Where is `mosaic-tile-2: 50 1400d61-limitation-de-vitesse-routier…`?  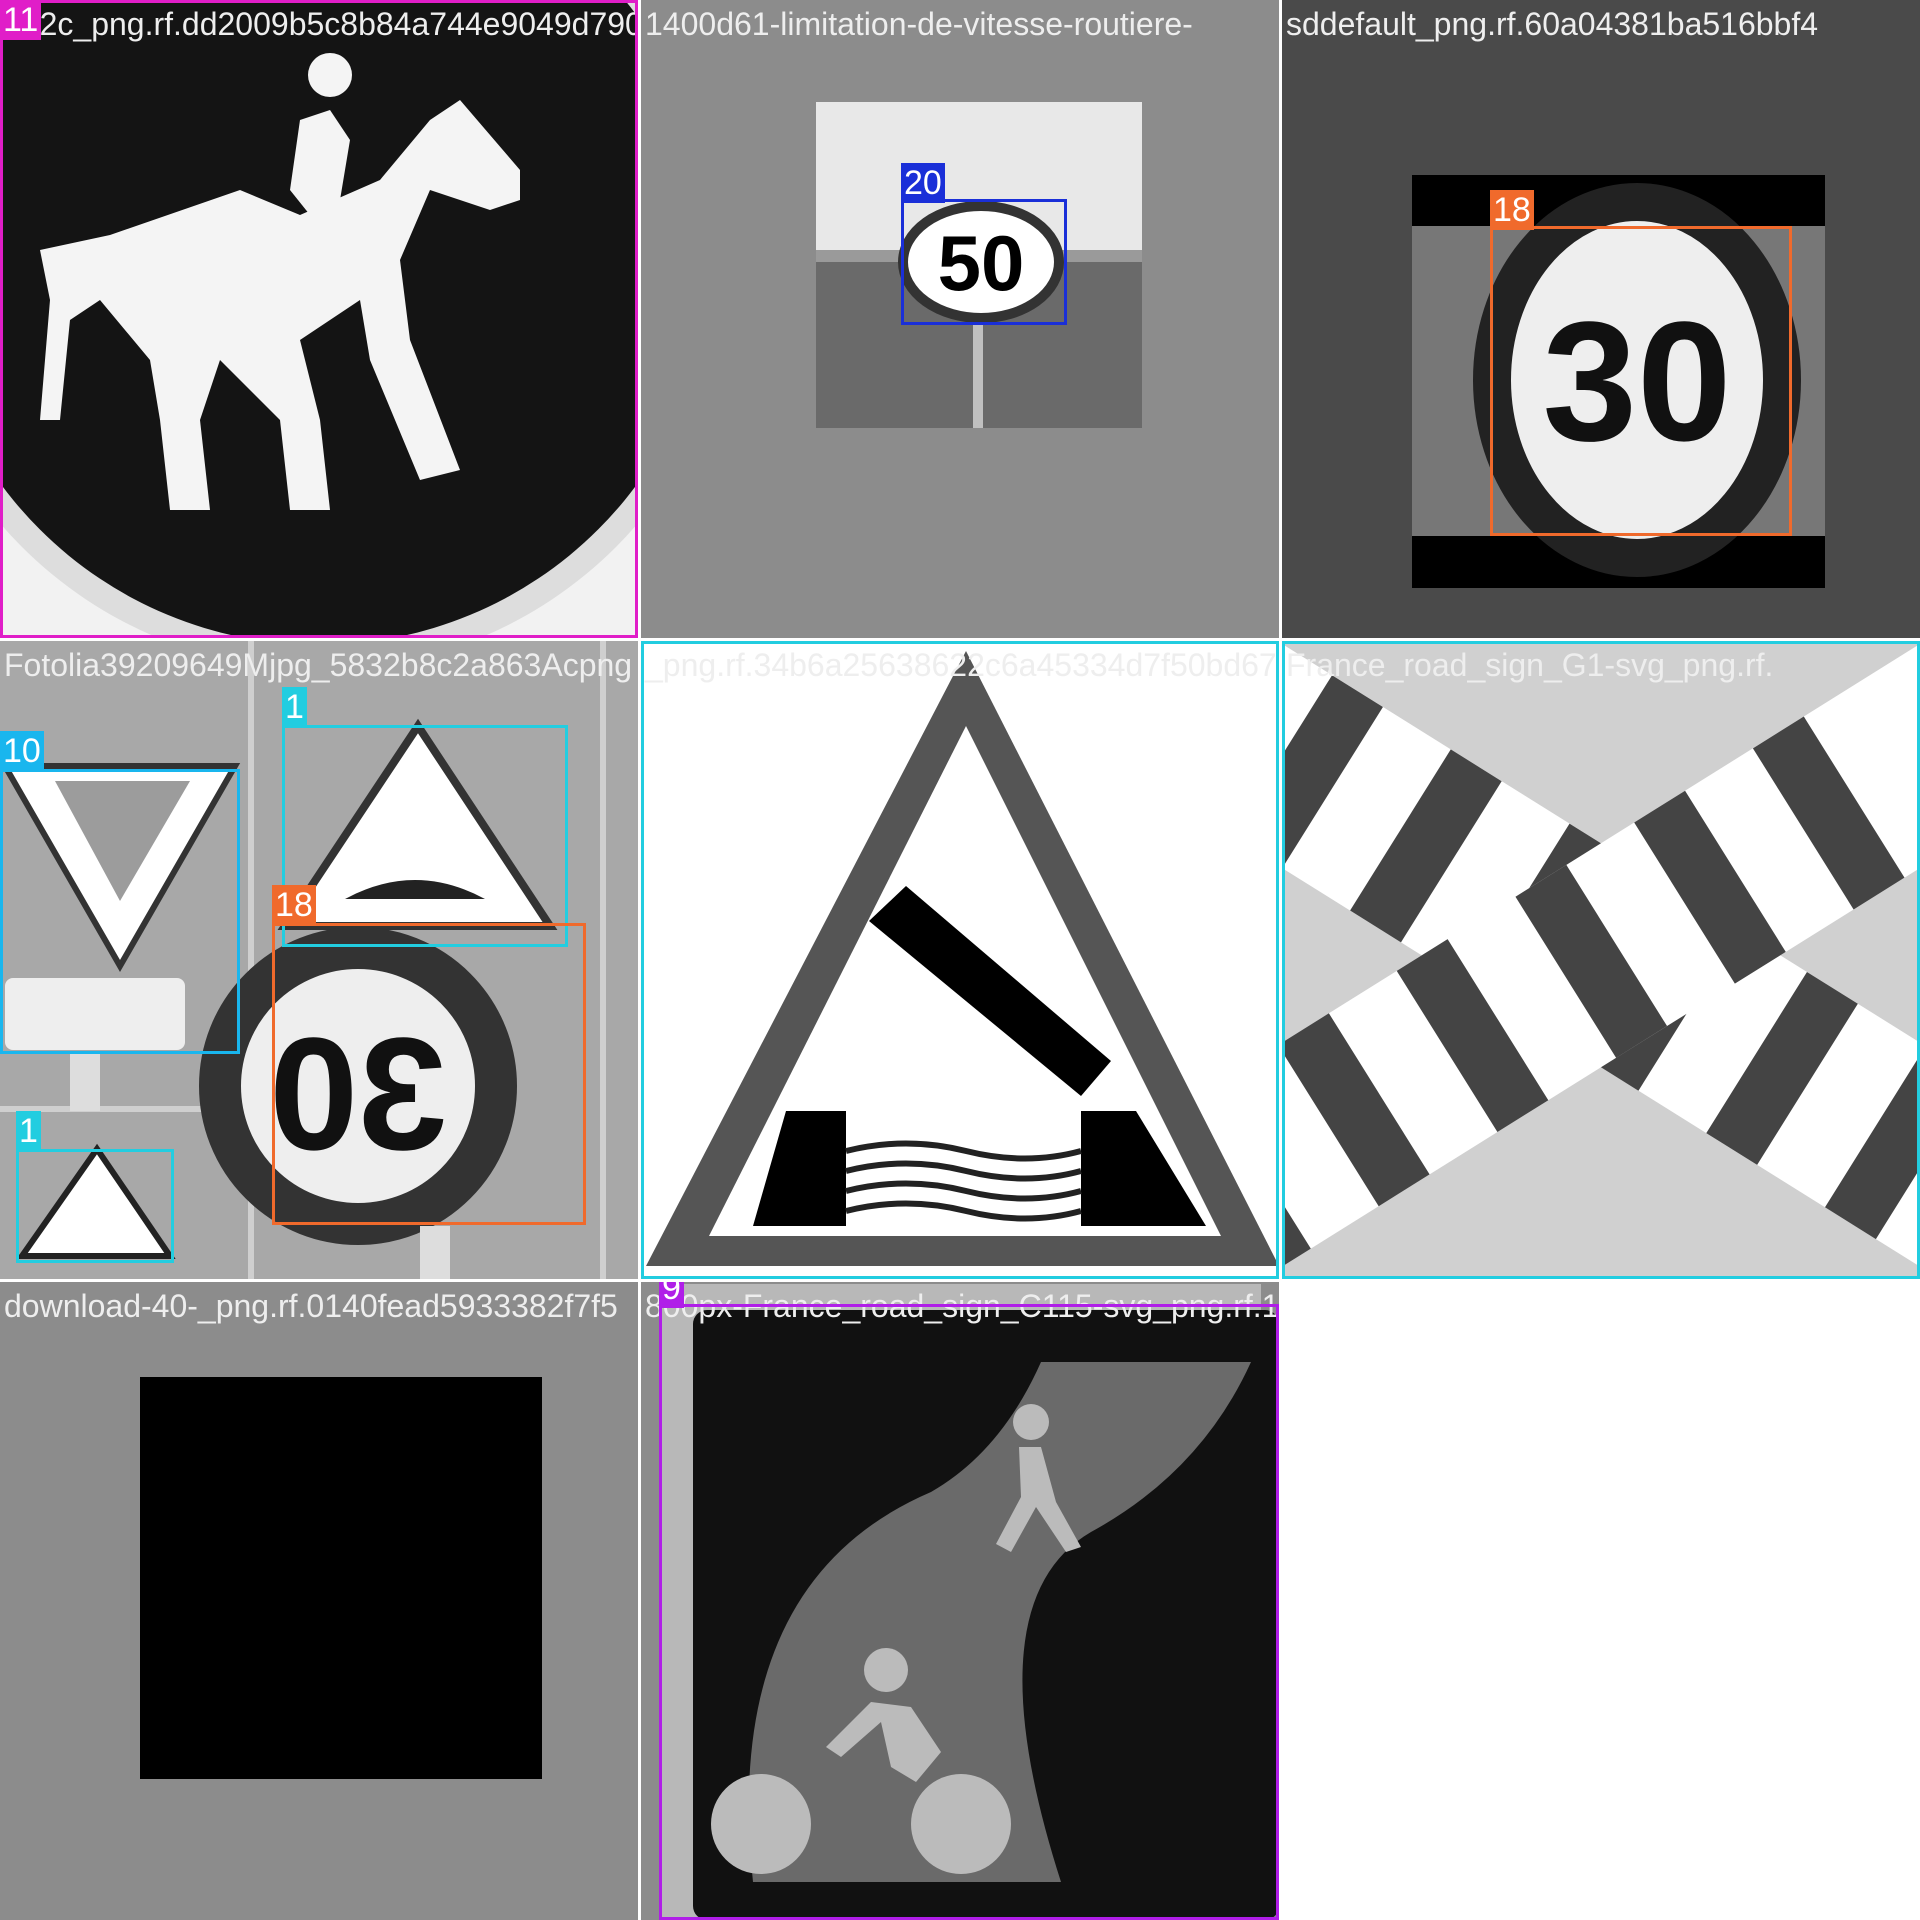
mosaic-tile-2: 50 1400d61-limitation-de-vitesse-routier… is located at coordinates (960, 319).